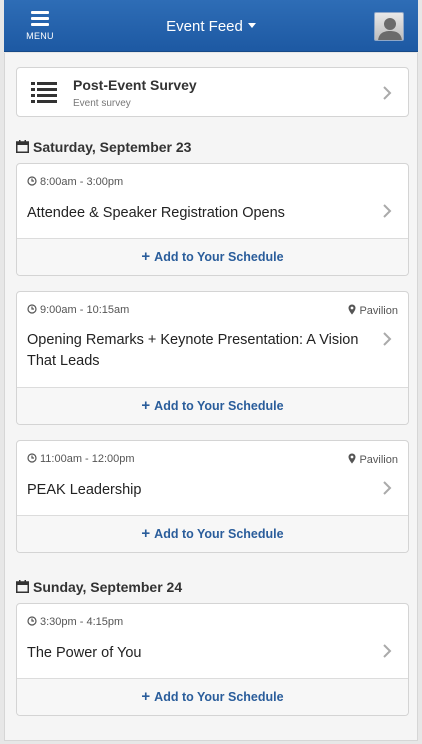 The height and width of the screenshot is (744, 422). Describe the element at coordinates (78, 310) in the screenshot. I see `session-time: 9:00am - 10:15am` at that location.